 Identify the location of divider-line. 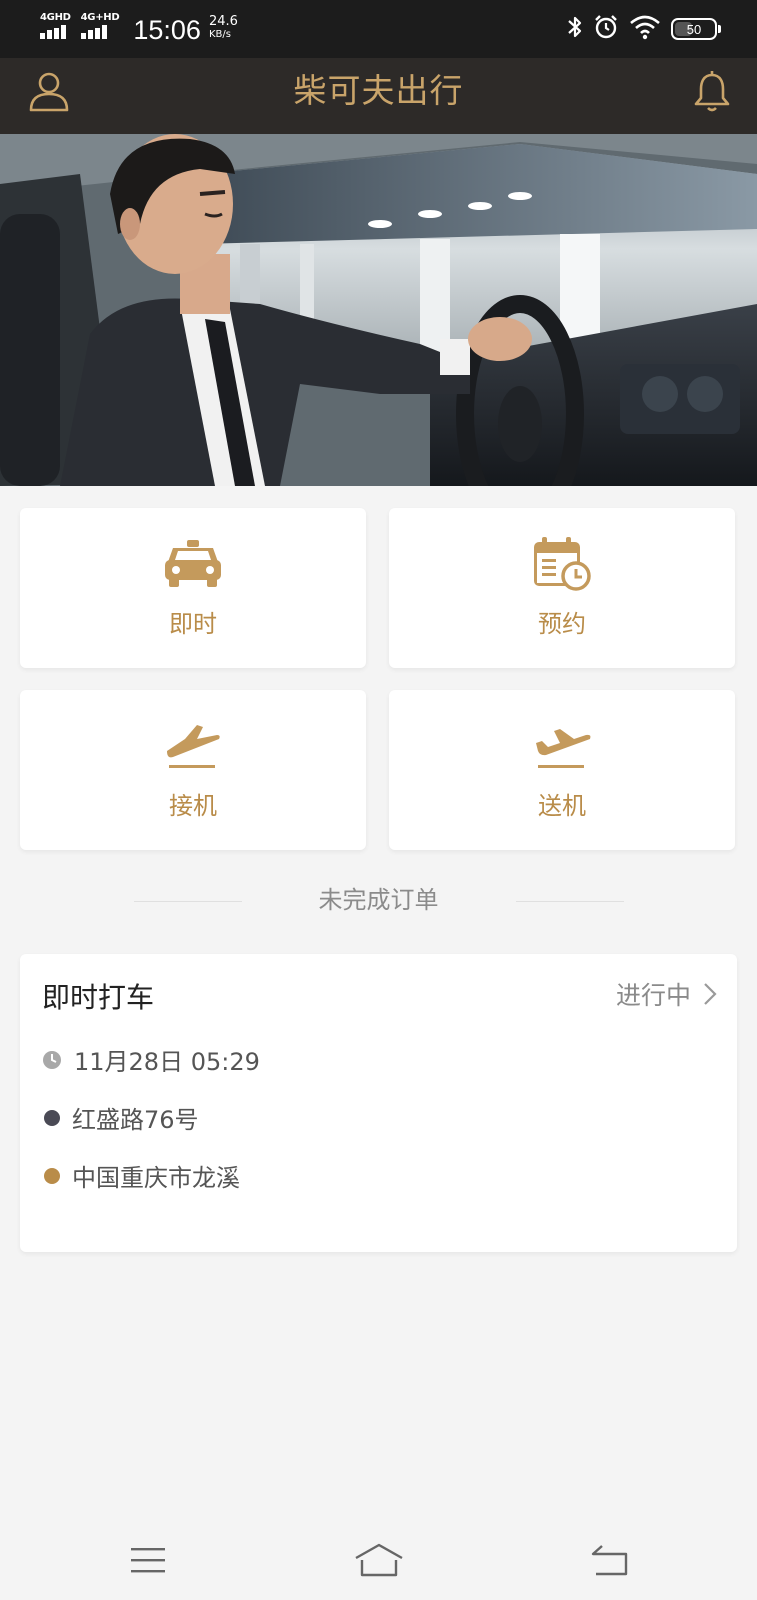
(570, 901).